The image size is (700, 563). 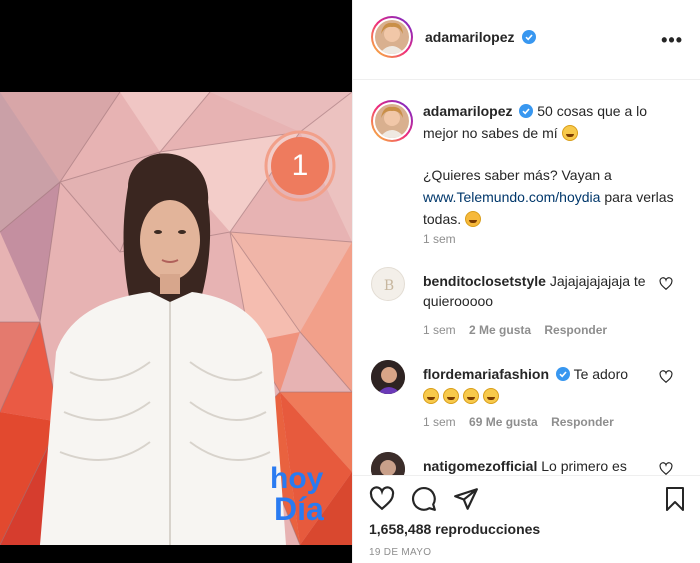 I want to click on caption-username: adamarilopez, so click(x=467, y=111).